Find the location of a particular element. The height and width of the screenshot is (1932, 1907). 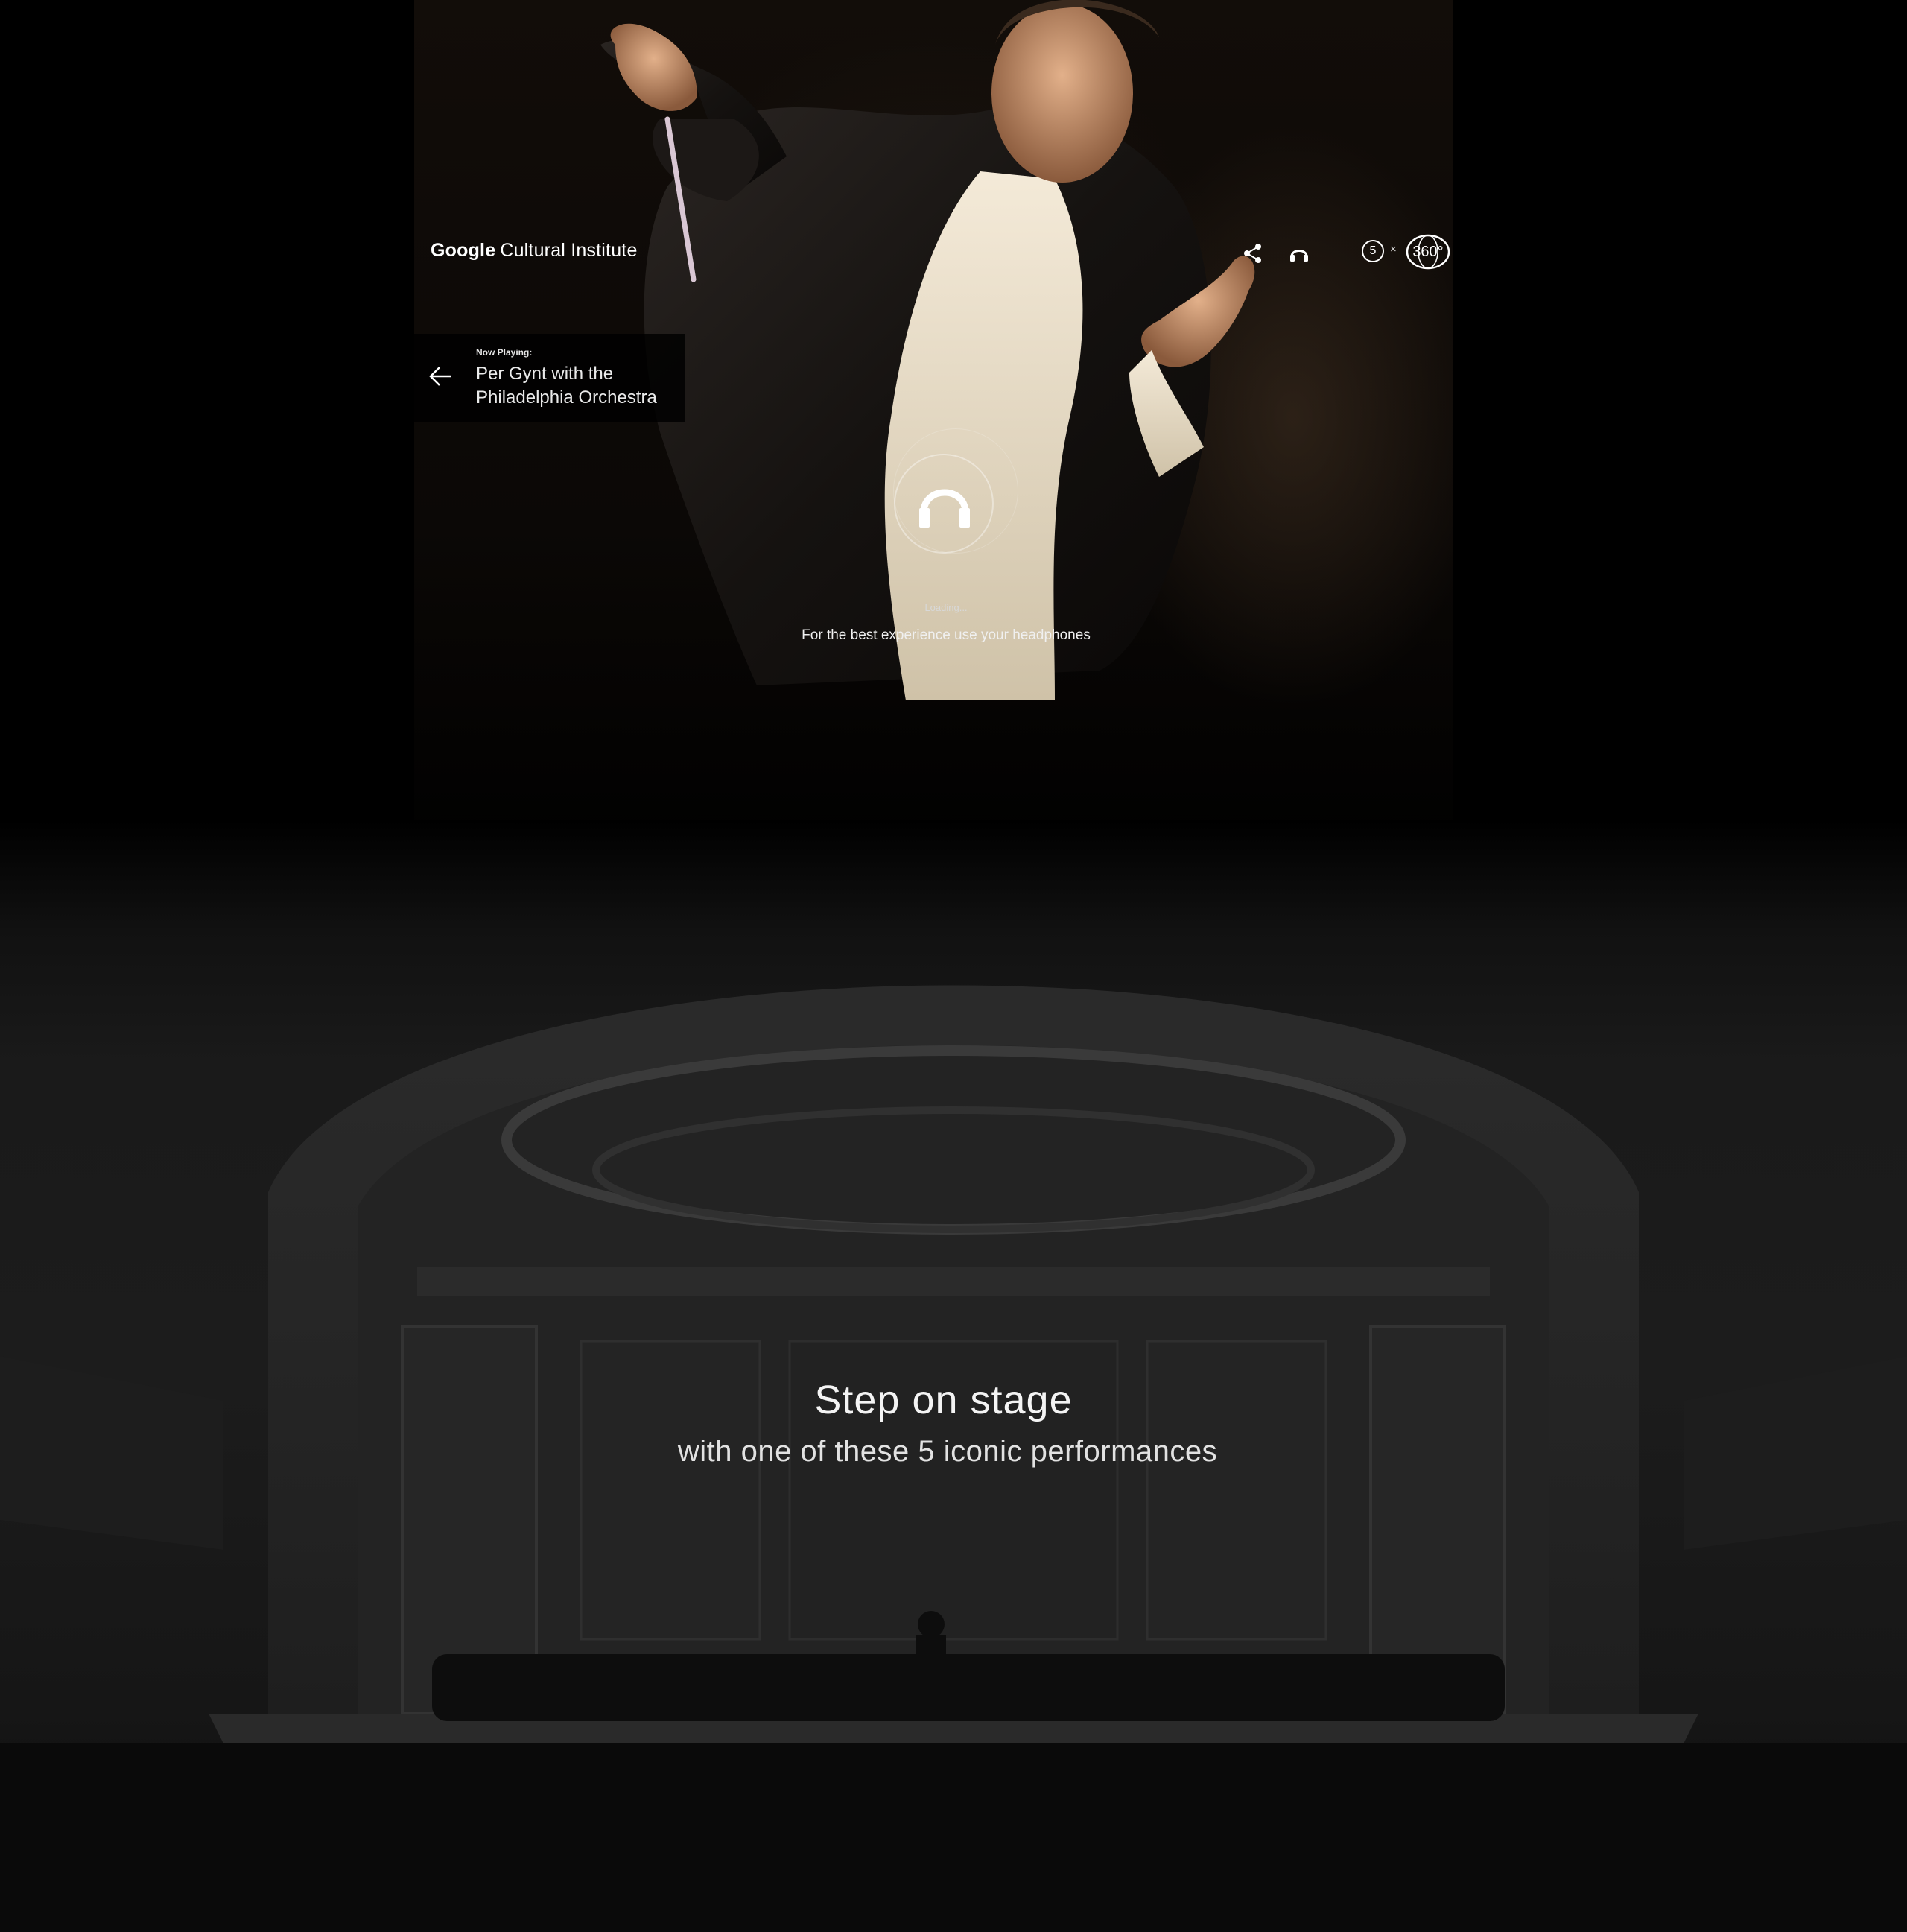

headphones-button is located at coordinates (1299, 253).